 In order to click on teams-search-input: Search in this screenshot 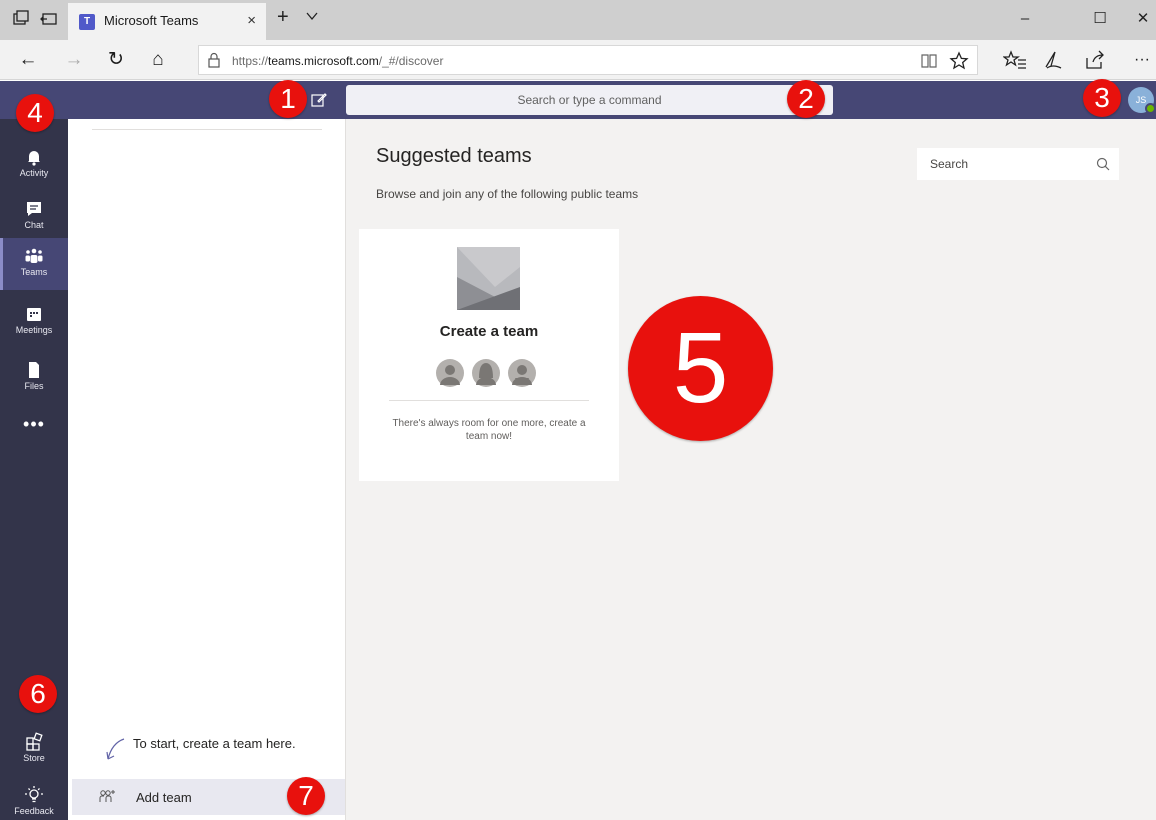, I will do `click(1018, 164)`.